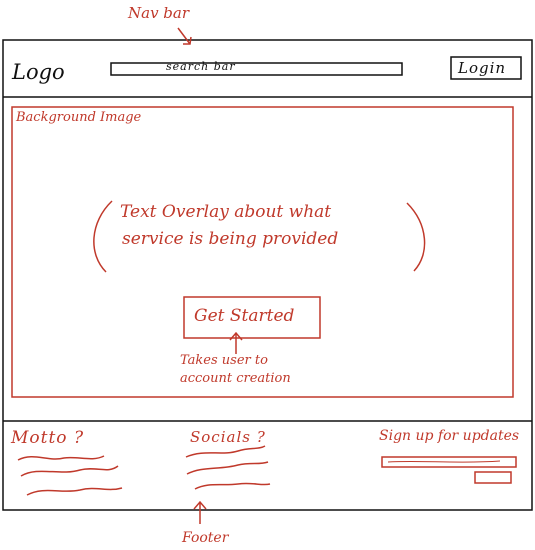 Image resolution: width=535 pixels, height=550 pixels. Describe the element at coordinates (235, 378) in the screenshot. I see `cta-note-line-2: account creation` at that location.